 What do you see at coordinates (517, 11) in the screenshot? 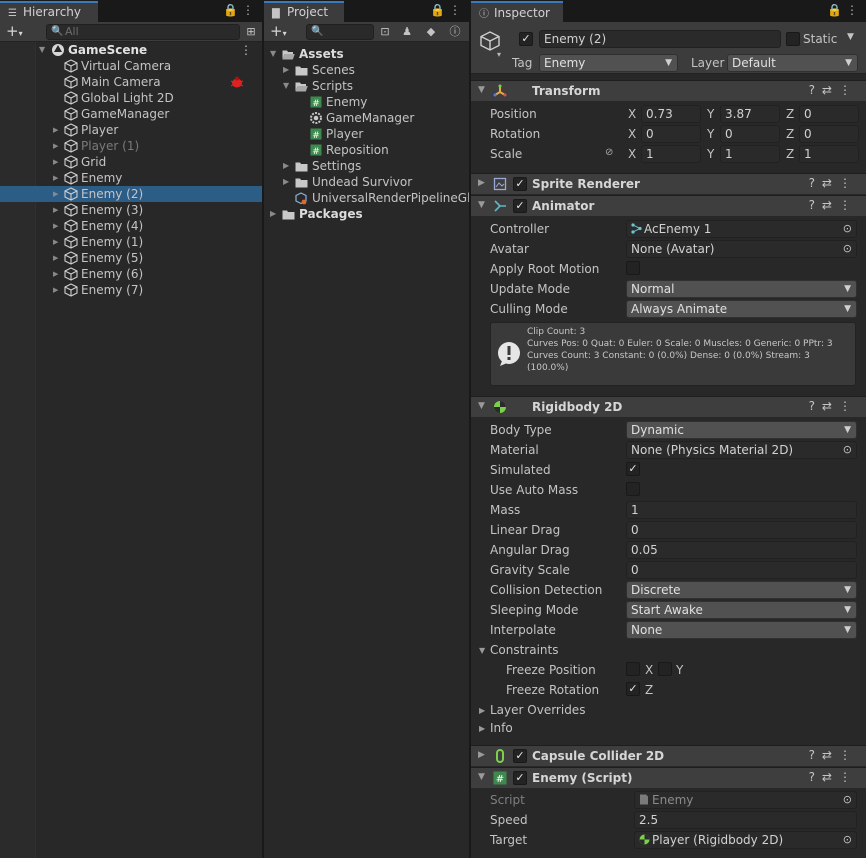
I see `tab-inspector: ⓘ Inspector` at bounding box center [517, 11].